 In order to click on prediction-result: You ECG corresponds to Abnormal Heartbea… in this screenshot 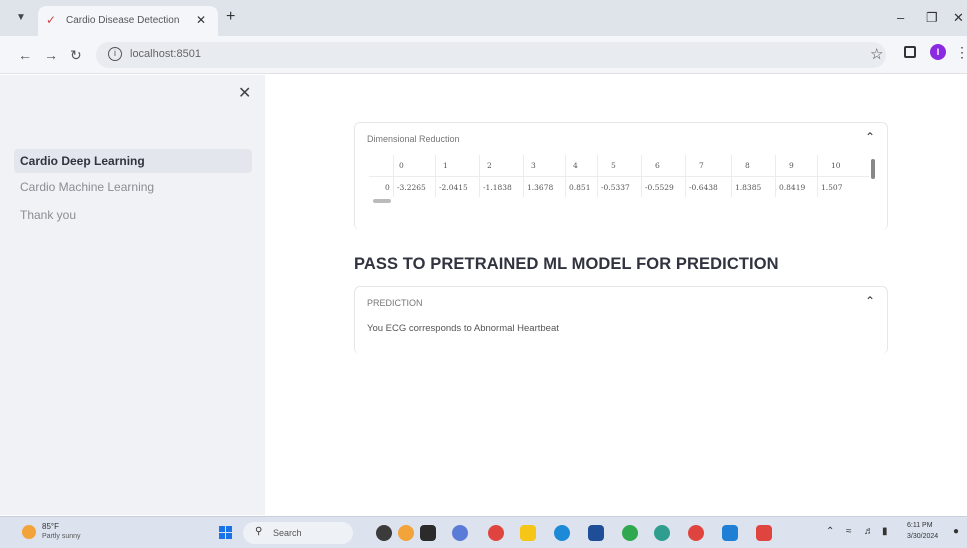, I will do `click(463, 328)`.